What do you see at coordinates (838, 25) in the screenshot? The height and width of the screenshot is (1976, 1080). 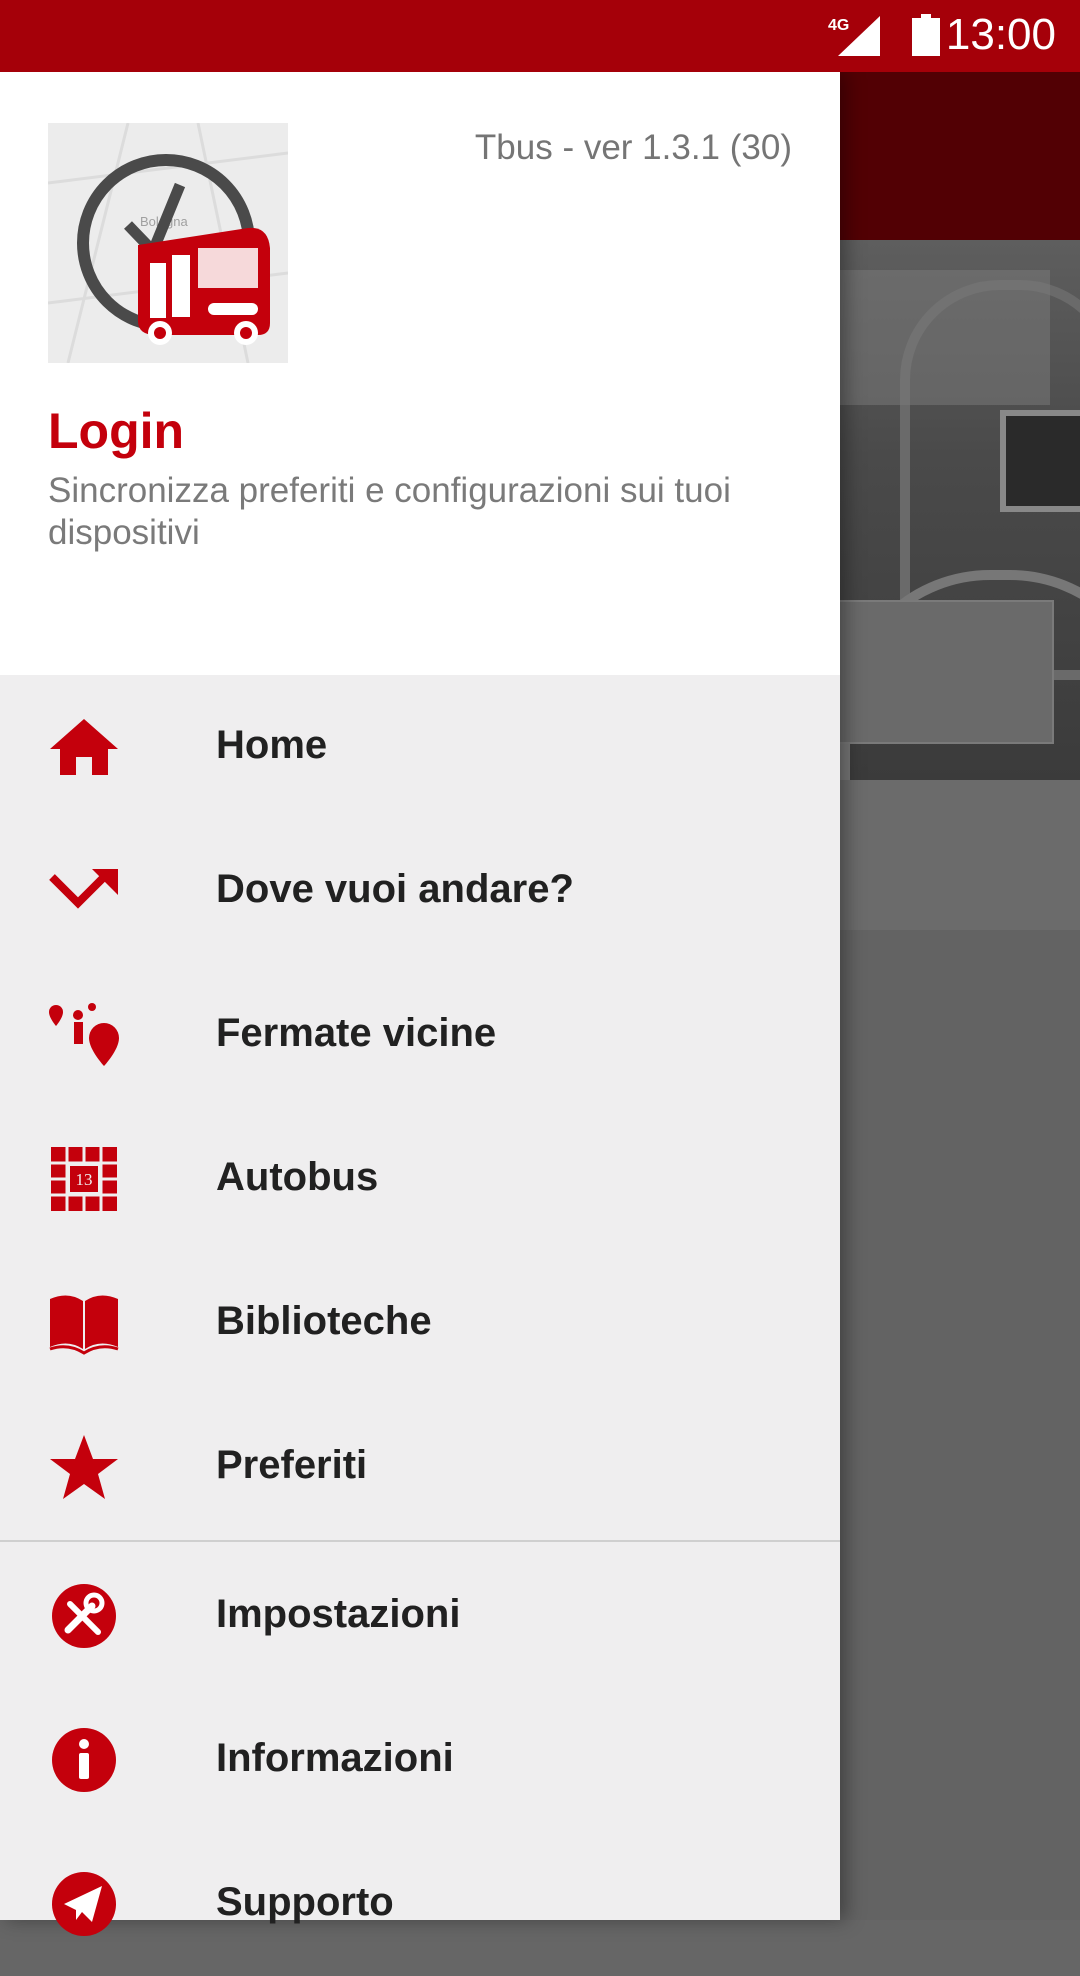 I see `network-type: 4G` at bounding box center [838, 25].